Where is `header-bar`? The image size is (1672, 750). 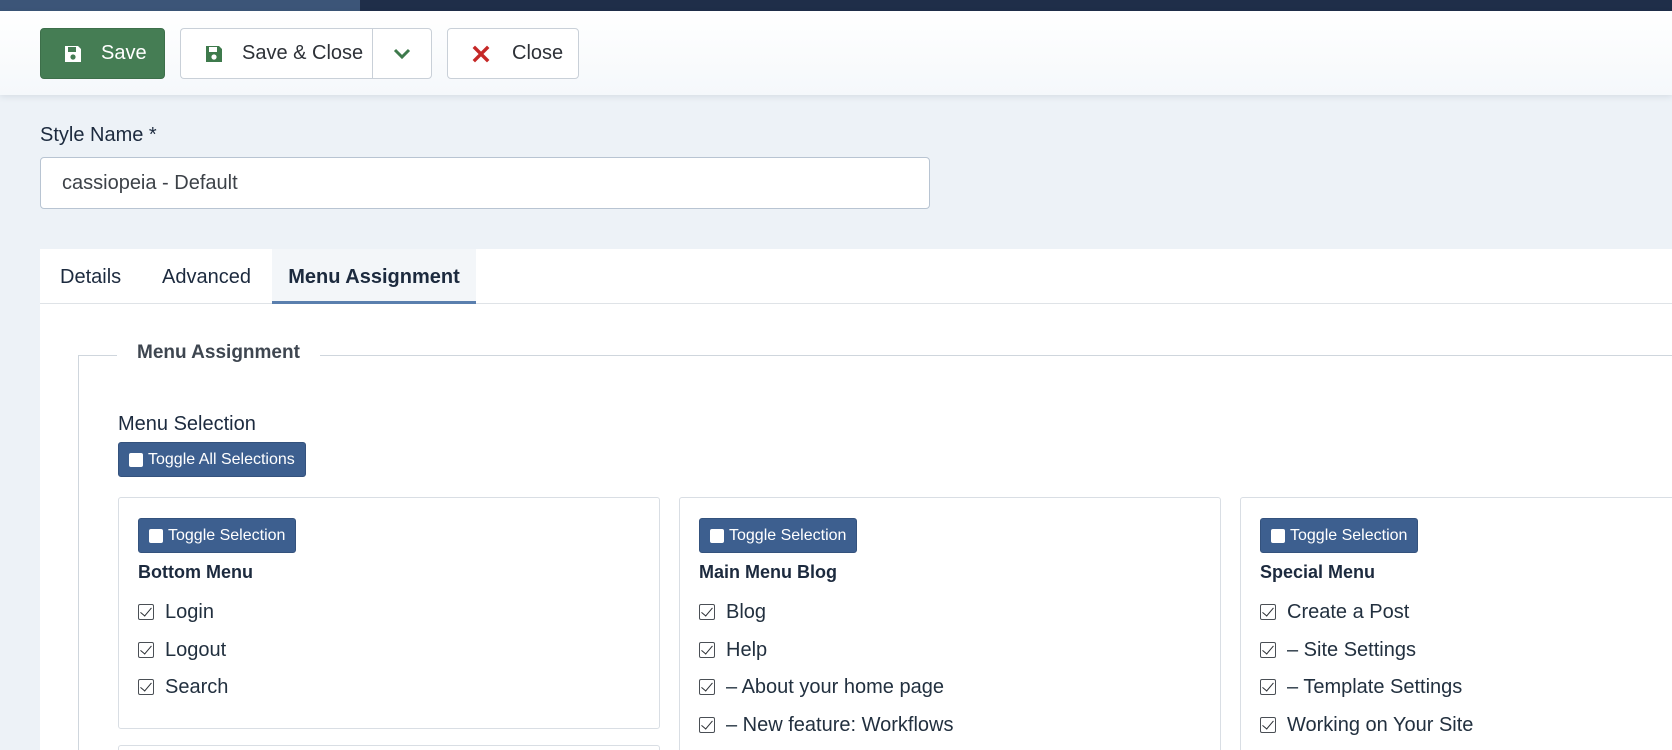
header-bar is located at coordinates (836, 5).